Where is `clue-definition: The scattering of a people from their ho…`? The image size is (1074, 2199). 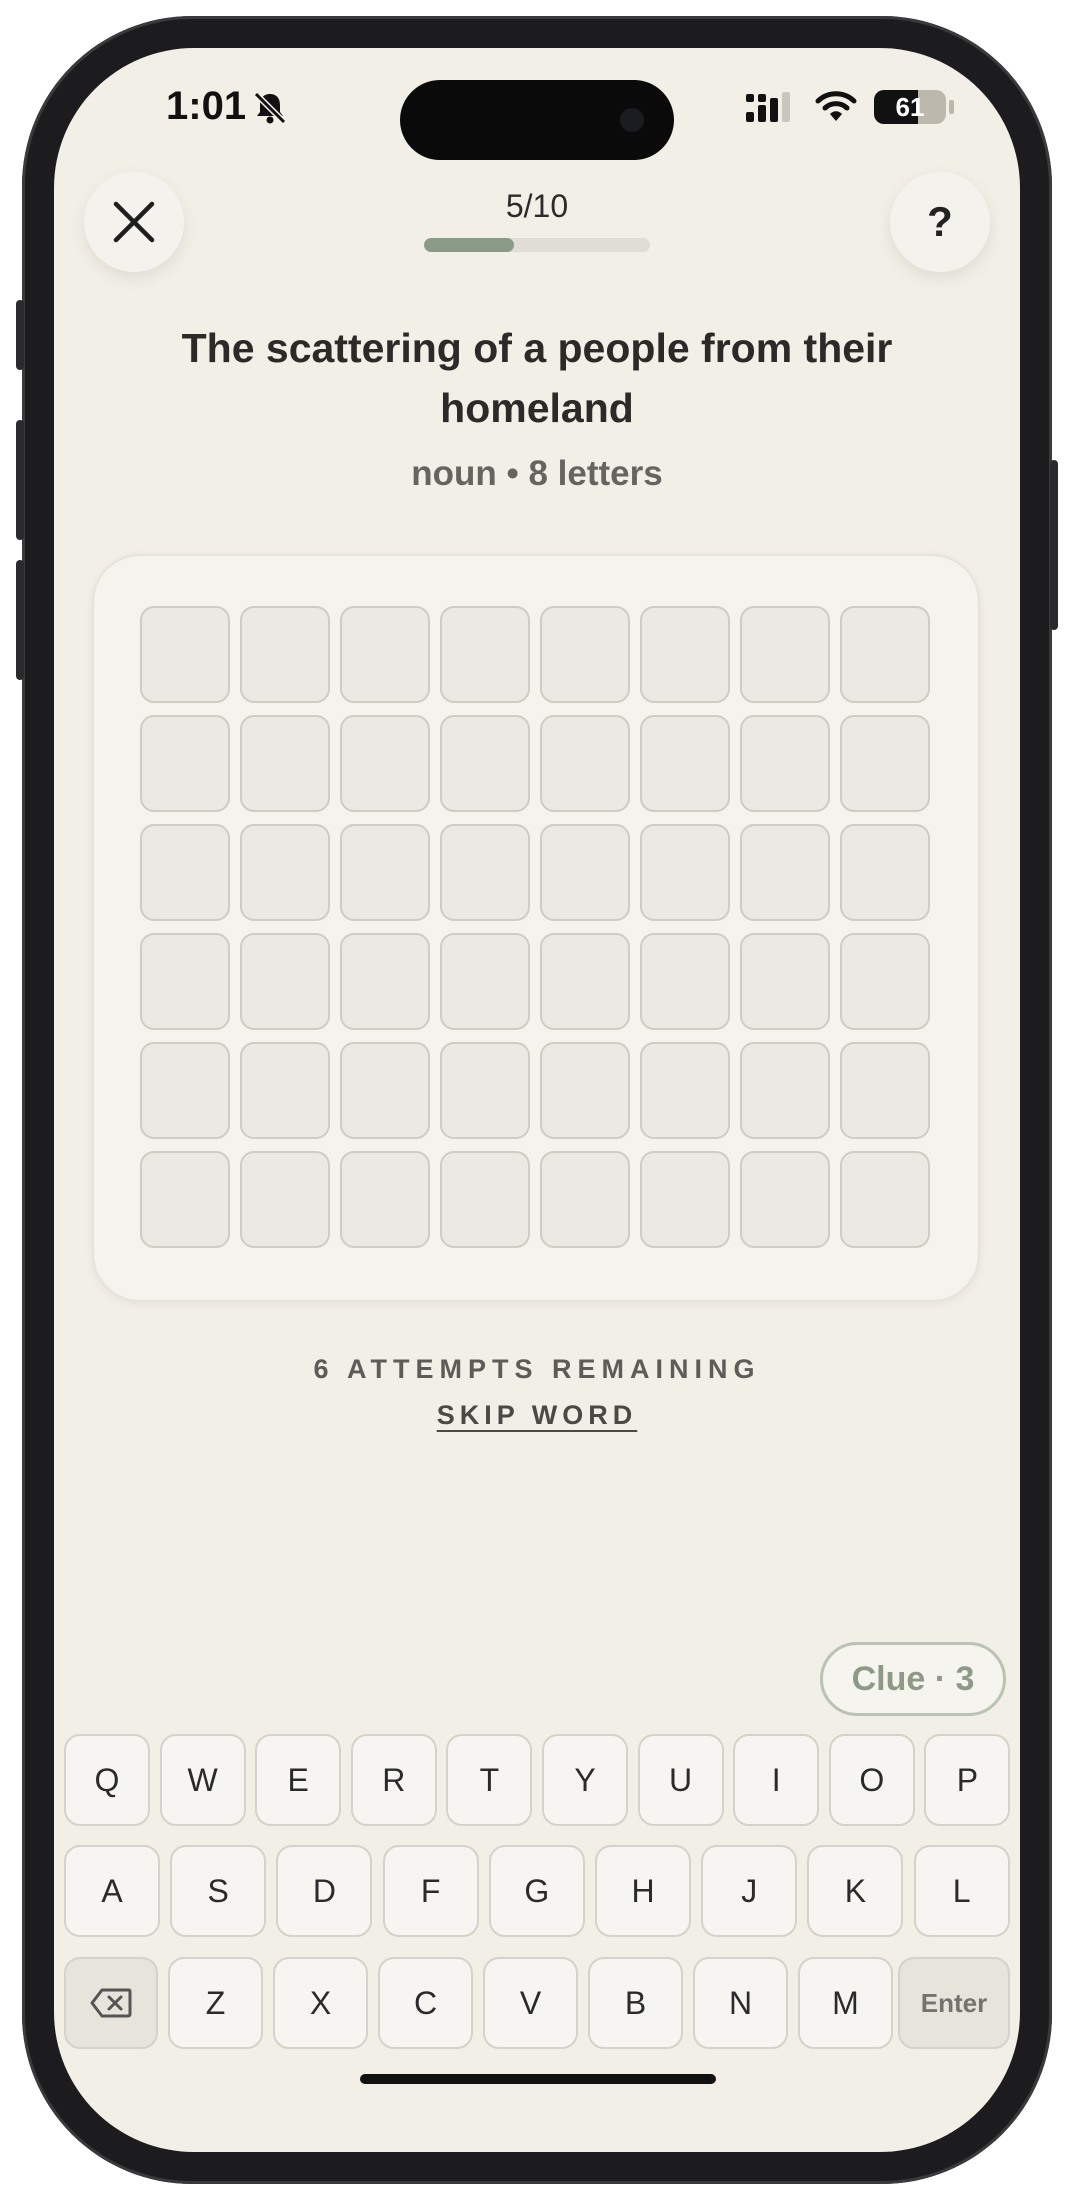
clue-definition: The scattering of a people from their ho… is located at coordinates (537, 378).